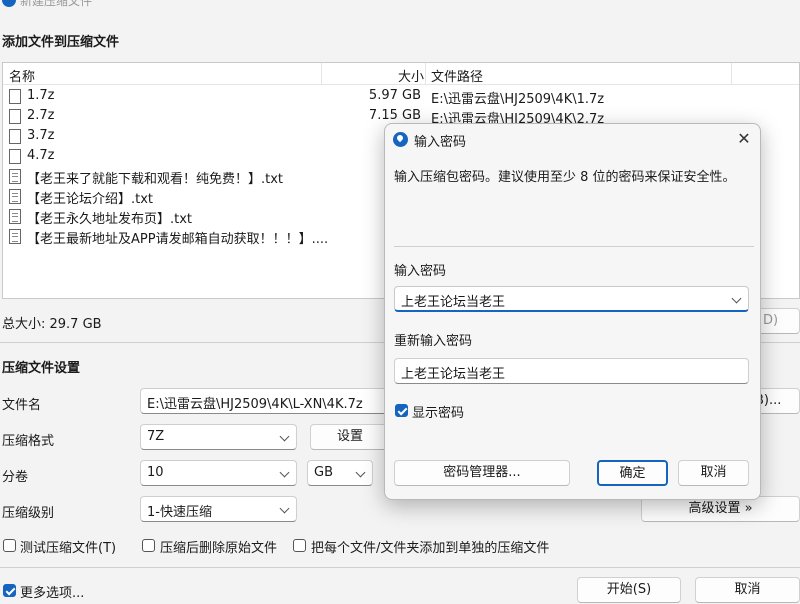 This screenshot has width=800, height=604. Describe the element at coordinates (56, 4) in the screenshot. I see `window-title: 新建压缩文件` at that location.